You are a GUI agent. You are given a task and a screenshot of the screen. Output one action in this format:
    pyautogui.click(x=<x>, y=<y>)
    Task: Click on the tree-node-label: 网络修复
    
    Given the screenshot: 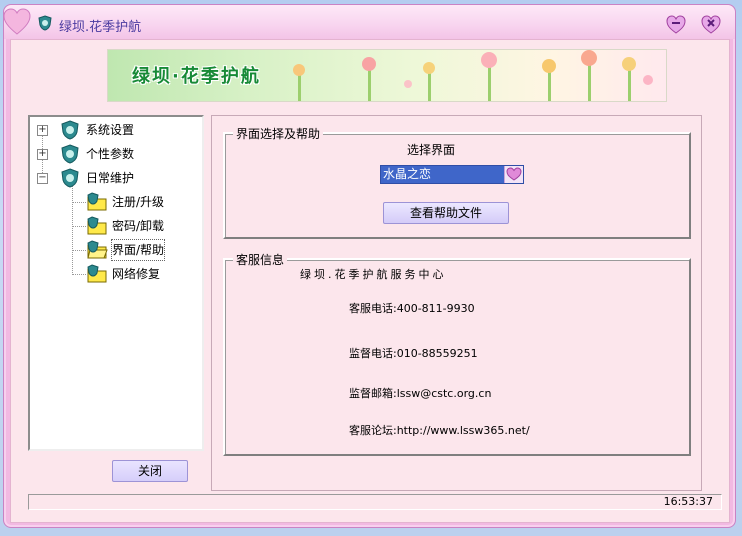 What is the action you would take?
    pyautogui.click(x=136, y=274)
    